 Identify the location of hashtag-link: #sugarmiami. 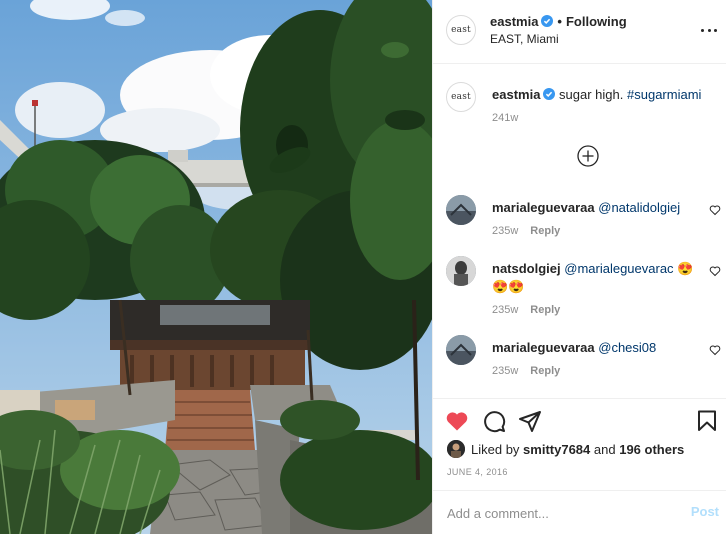
(664, 94).